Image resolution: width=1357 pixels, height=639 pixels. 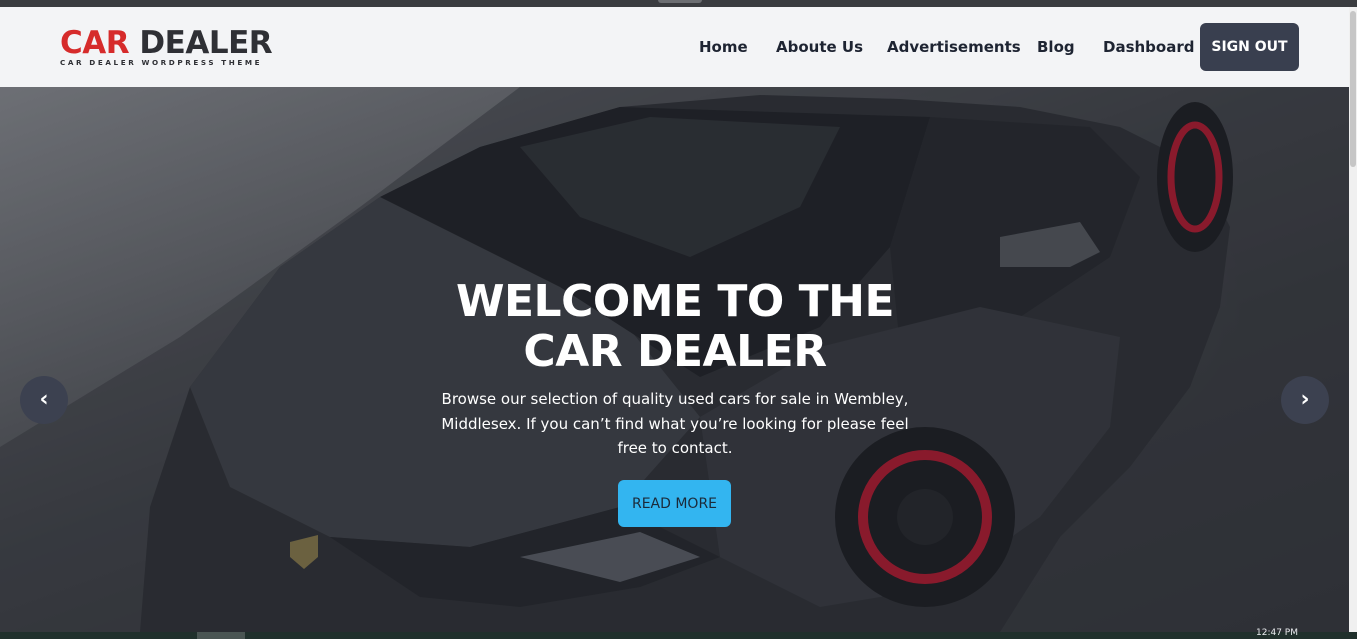 I want to click on nav-blog: Blog, so click(x=1056, y=47).